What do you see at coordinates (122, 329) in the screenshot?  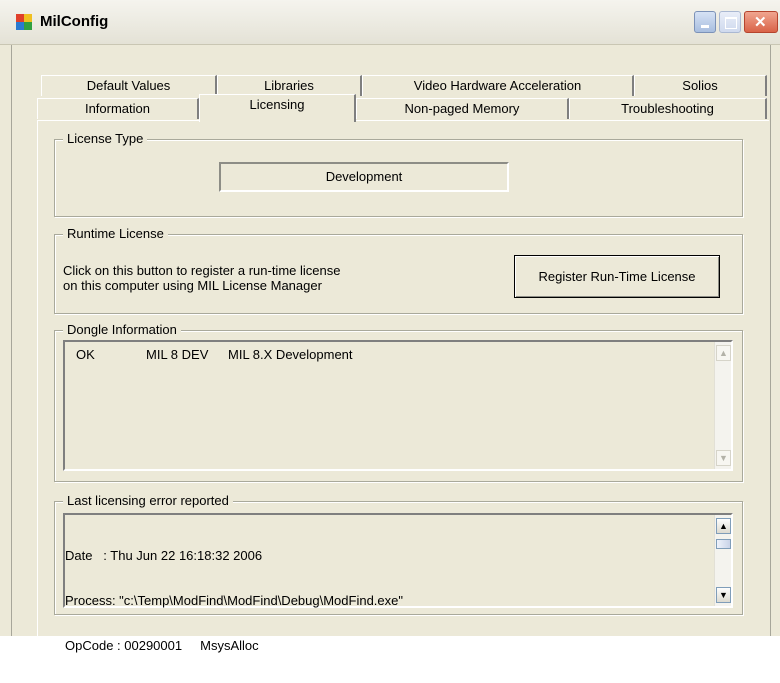 I see `dongle-information-legend: Dongle Information` at bounding box center [122, 329].